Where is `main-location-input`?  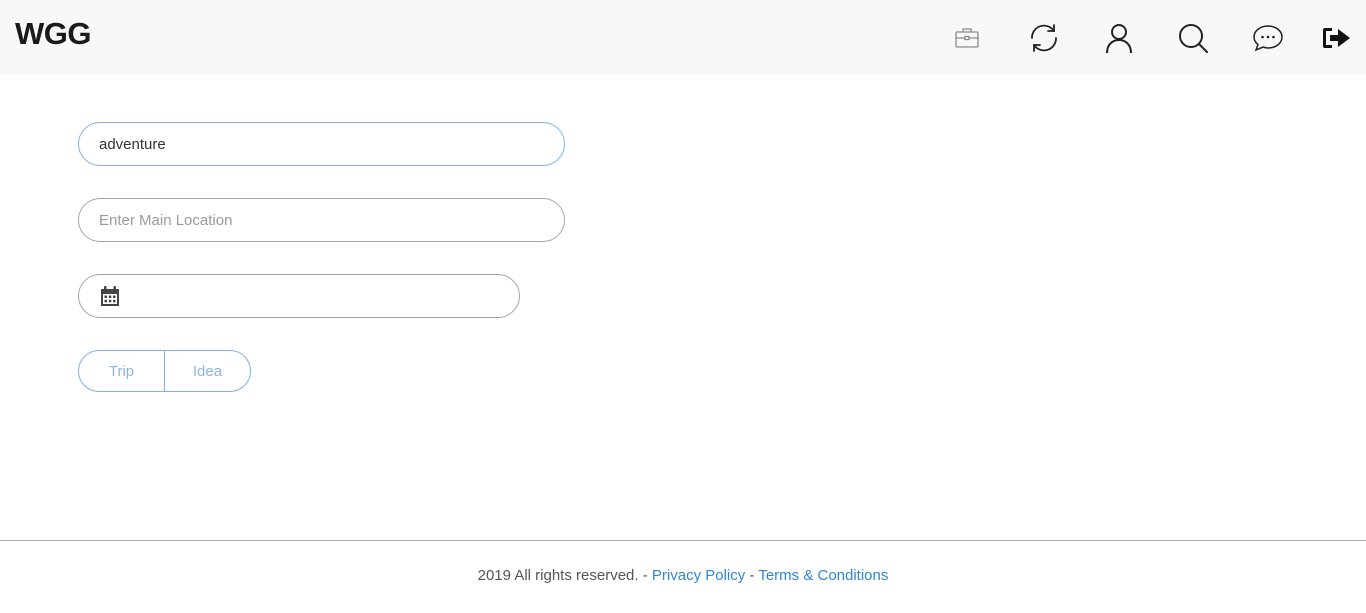 main-location-input is located at coordinates (321, 220).